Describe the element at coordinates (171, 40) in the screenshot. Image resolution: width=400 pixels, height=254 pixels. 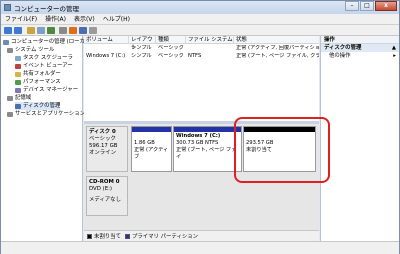
I see `col-type: 種類` at that location.